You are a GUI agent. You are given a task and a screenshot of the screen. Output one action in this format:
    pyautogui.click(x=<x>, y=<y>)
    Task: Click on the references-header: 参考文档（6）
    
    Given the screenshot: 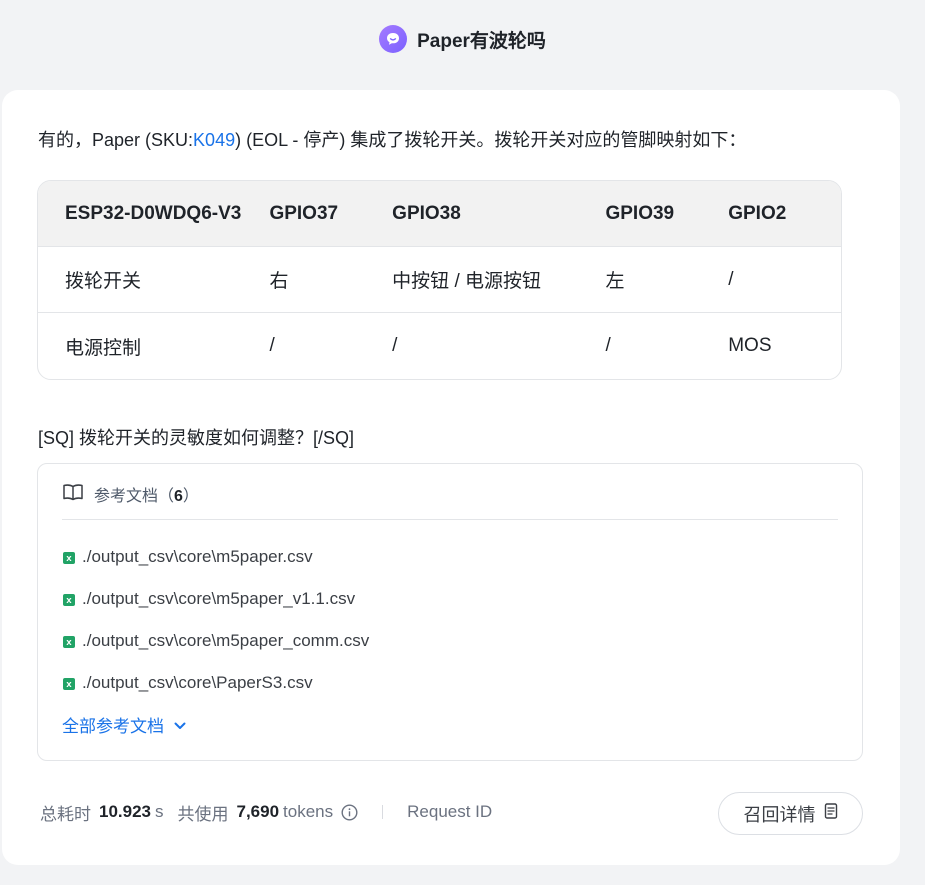 What is the action you would take?
    pyautogui.click(x=130, y=494)
    